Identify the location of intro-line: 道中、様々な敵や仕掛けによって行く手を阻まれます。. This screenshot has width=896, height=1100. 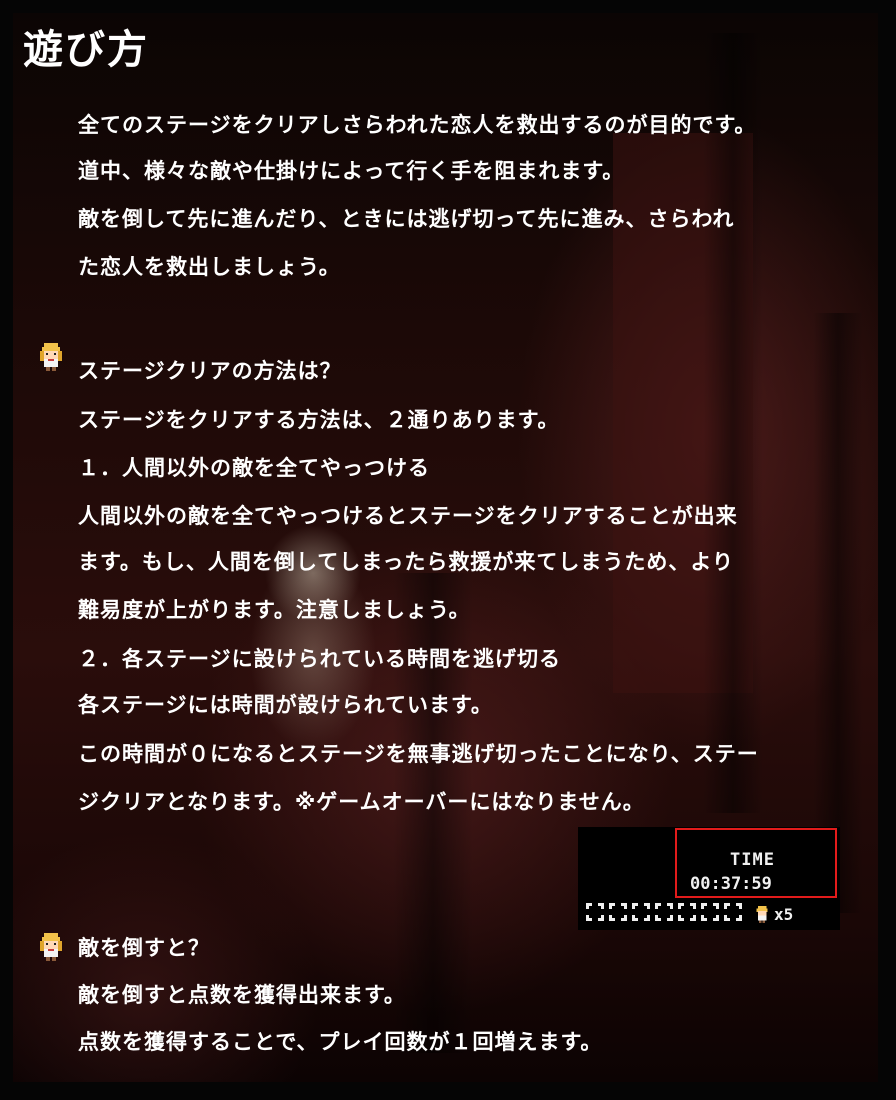
(351, 171).